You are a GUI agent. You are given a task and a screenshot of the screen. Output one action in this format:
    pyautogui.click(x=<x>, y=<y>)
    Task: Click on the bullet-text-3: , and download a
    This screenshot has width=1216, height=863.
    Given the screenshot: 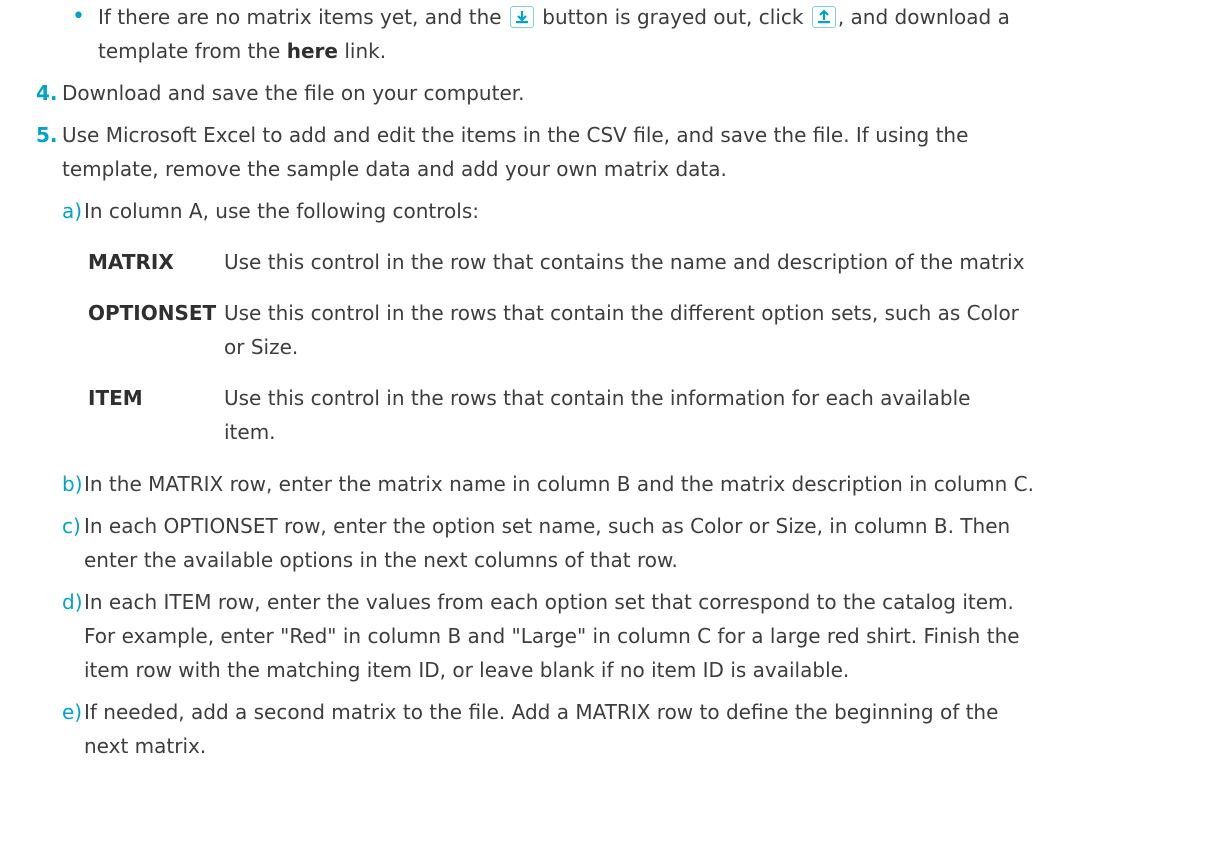 What is the action you would take?
    pyautogui.click(x=923, y=17)
    